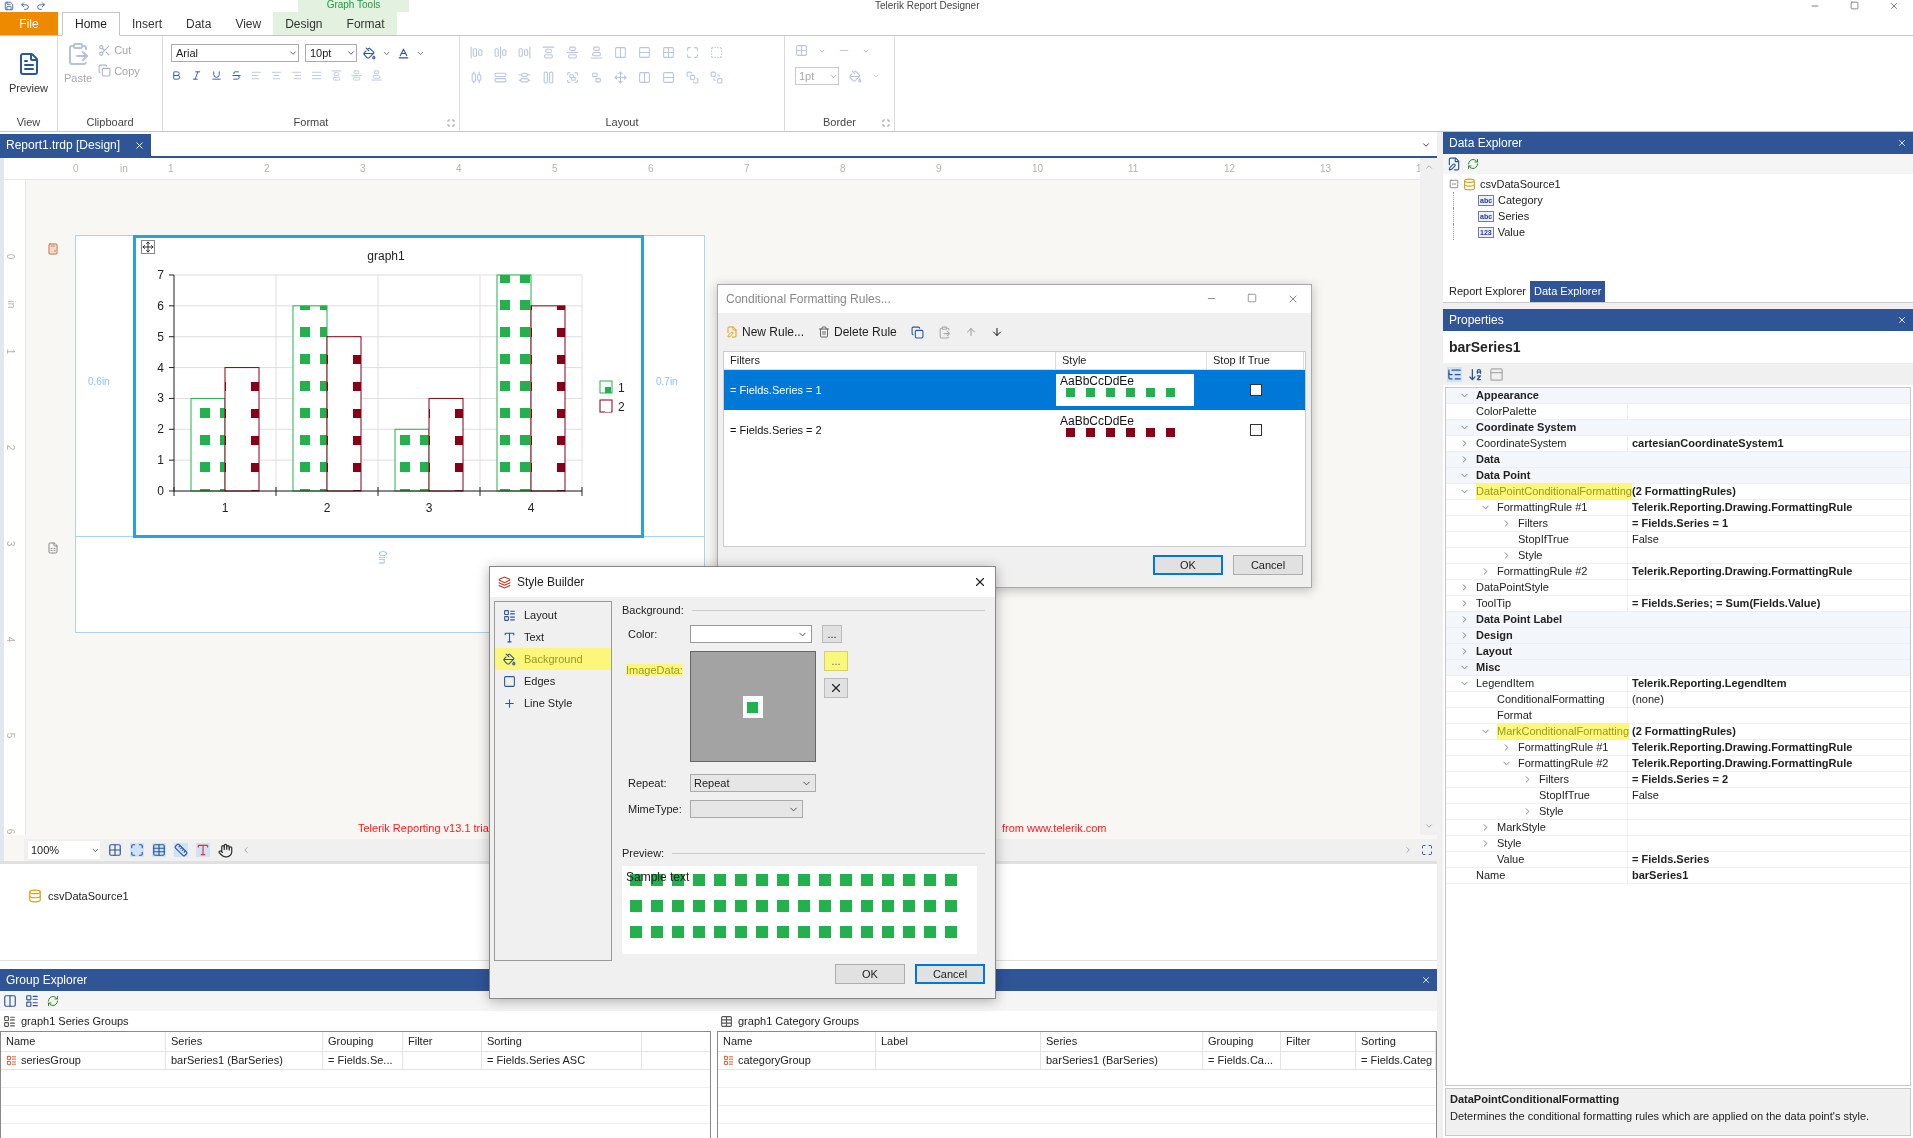  I want to click on distribute-horizontal-icon, so click(476, 77).